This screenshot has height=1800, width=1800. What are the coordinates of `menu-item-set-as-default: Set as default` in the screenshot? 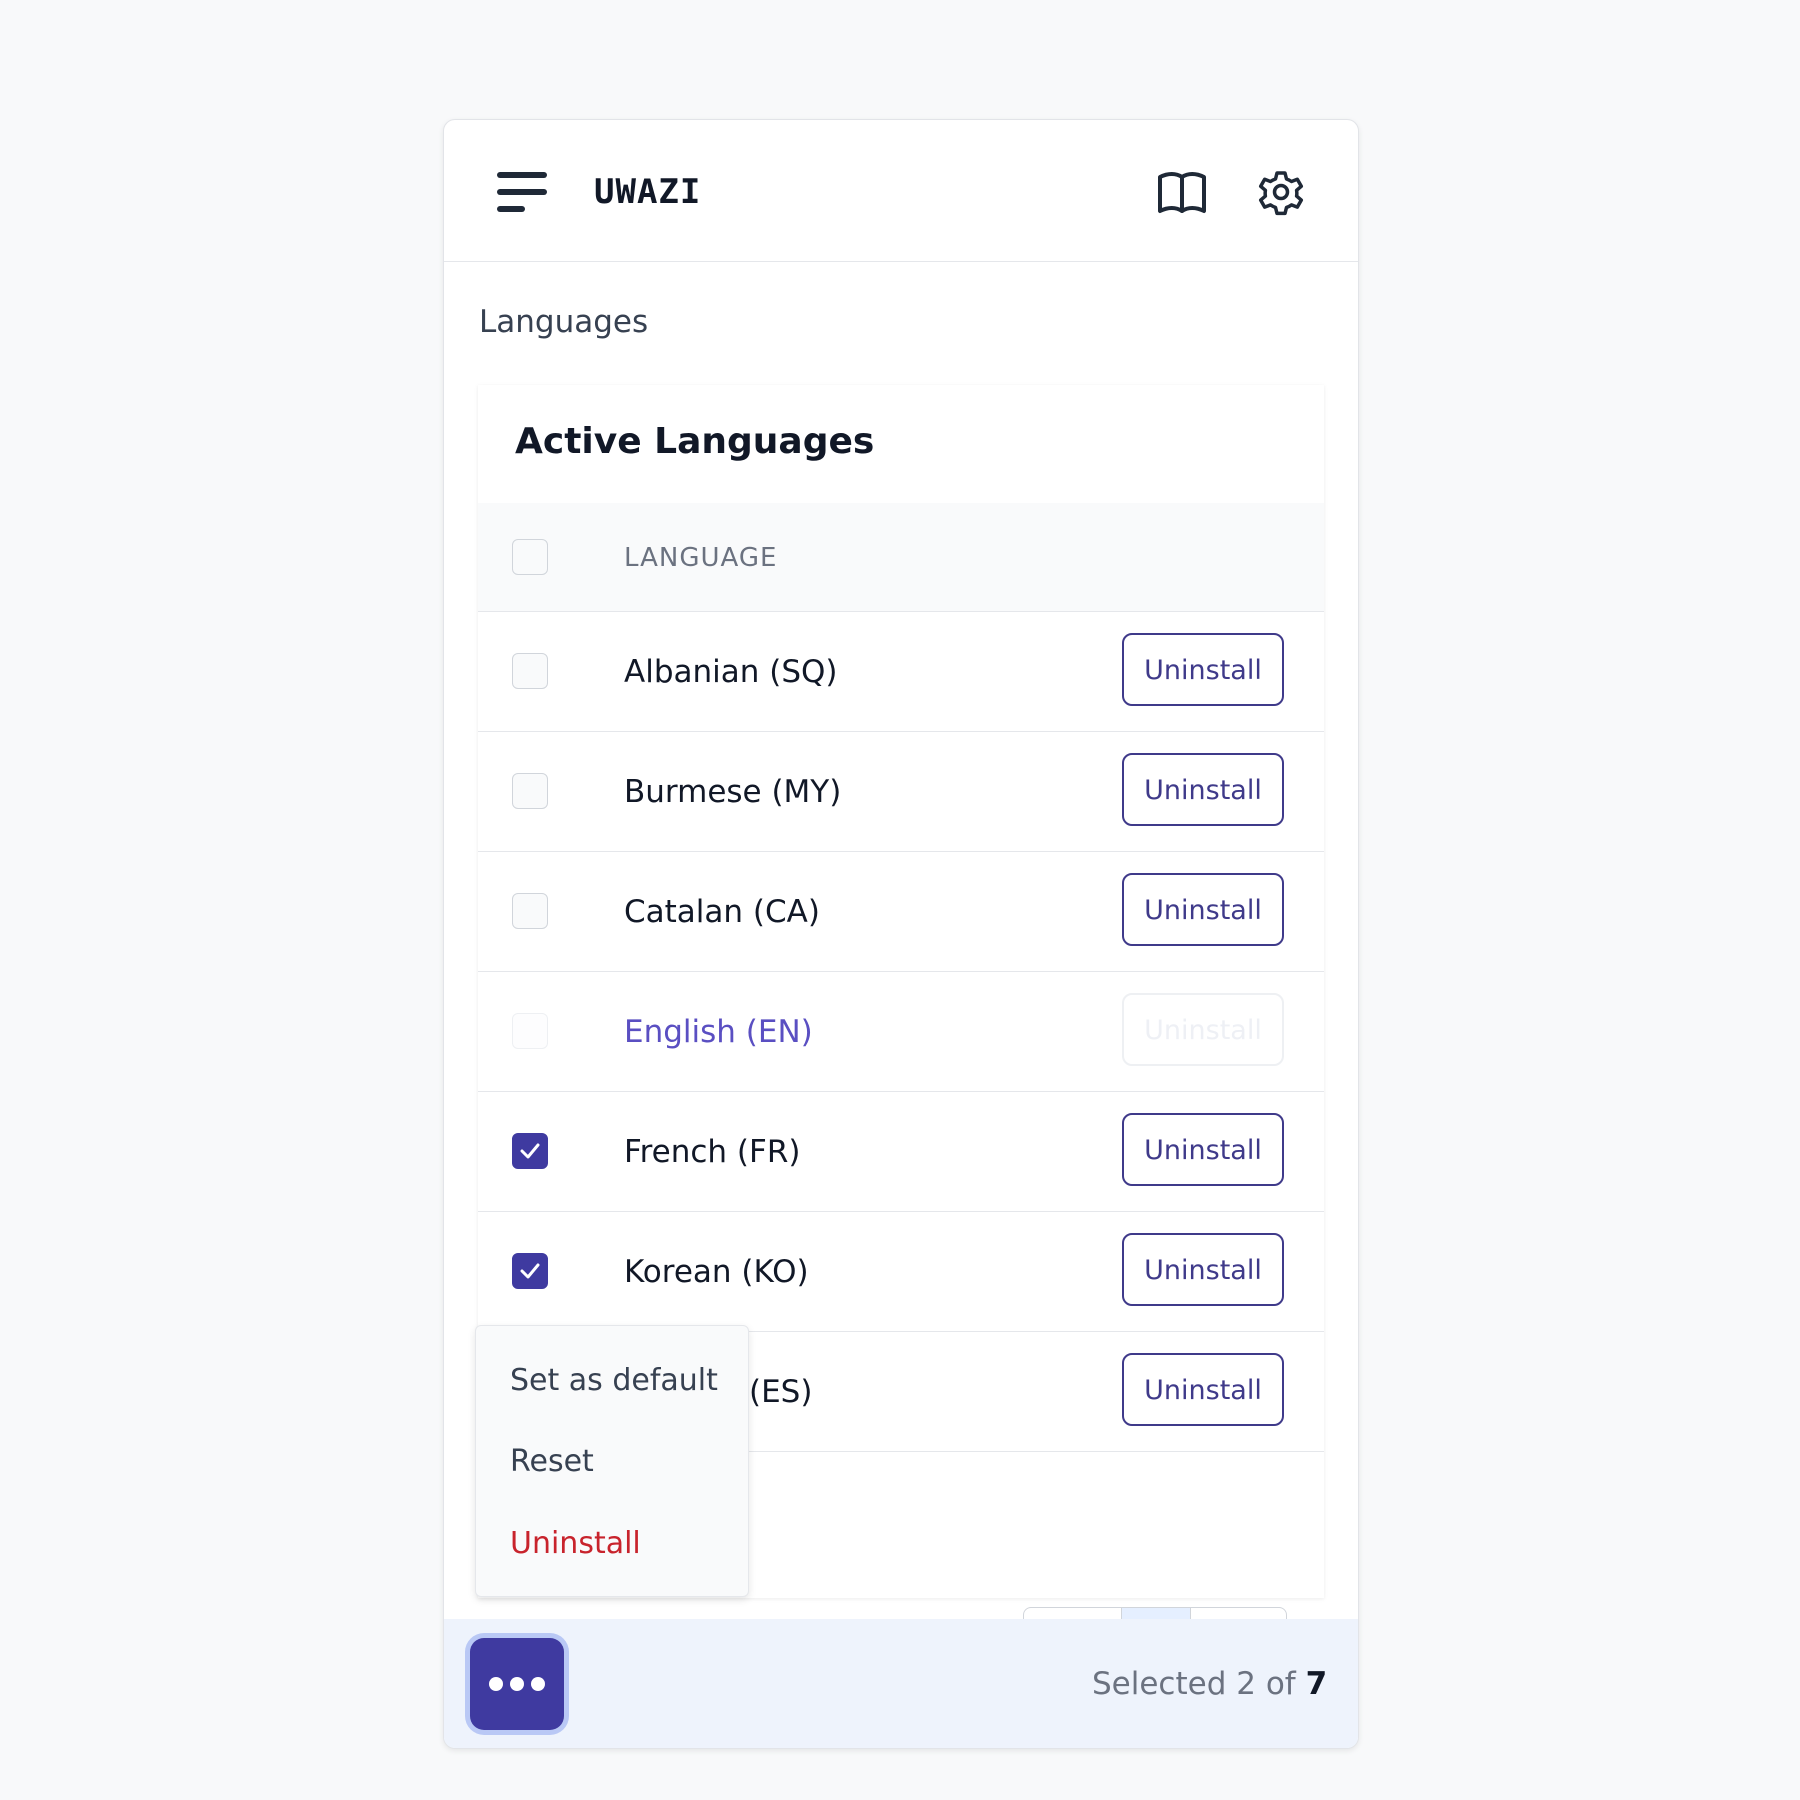 It's located at (614, 1380).